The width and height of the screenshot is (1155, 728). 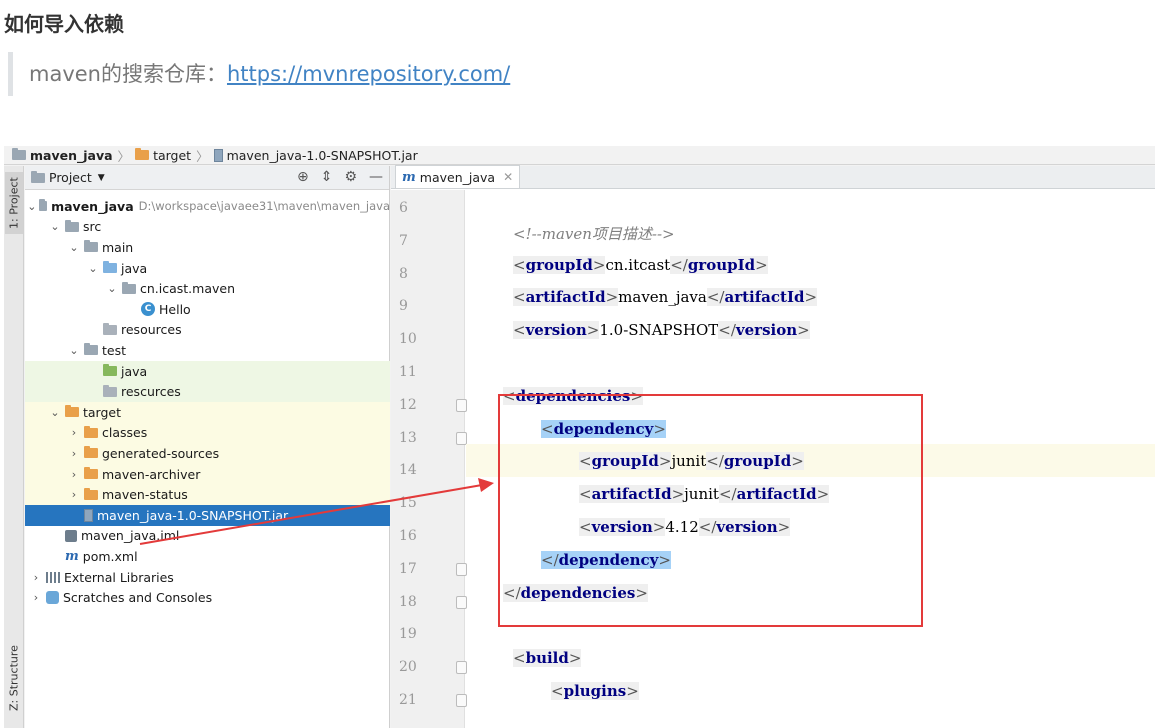 What do you see at coordinates (207, 330) in the screenshot?
I see `tree-row: resources` at bounding box center [207, 330].